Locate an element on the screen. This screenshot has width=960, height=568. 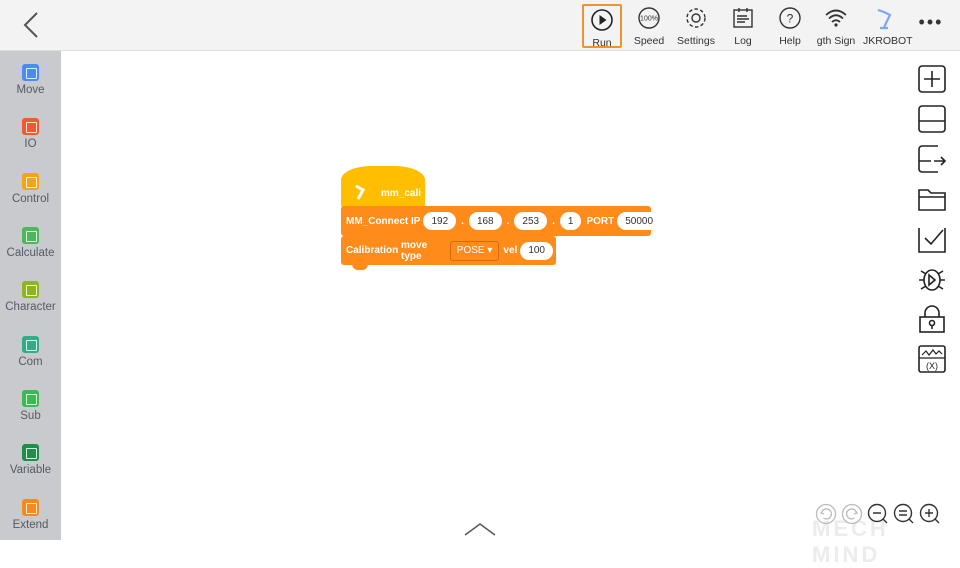
play-icon is located at coordinates (602, 20).